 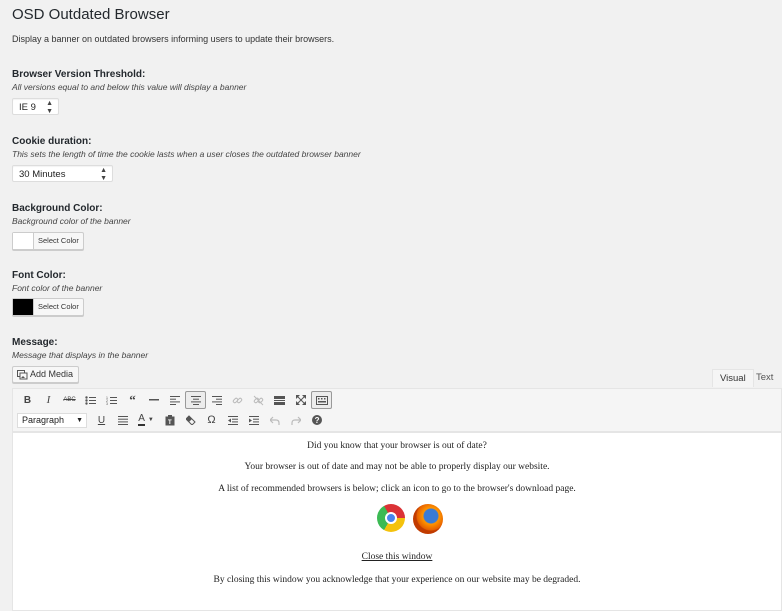 I want to click on tab-visual: Visual, so click(x=733, y=378).